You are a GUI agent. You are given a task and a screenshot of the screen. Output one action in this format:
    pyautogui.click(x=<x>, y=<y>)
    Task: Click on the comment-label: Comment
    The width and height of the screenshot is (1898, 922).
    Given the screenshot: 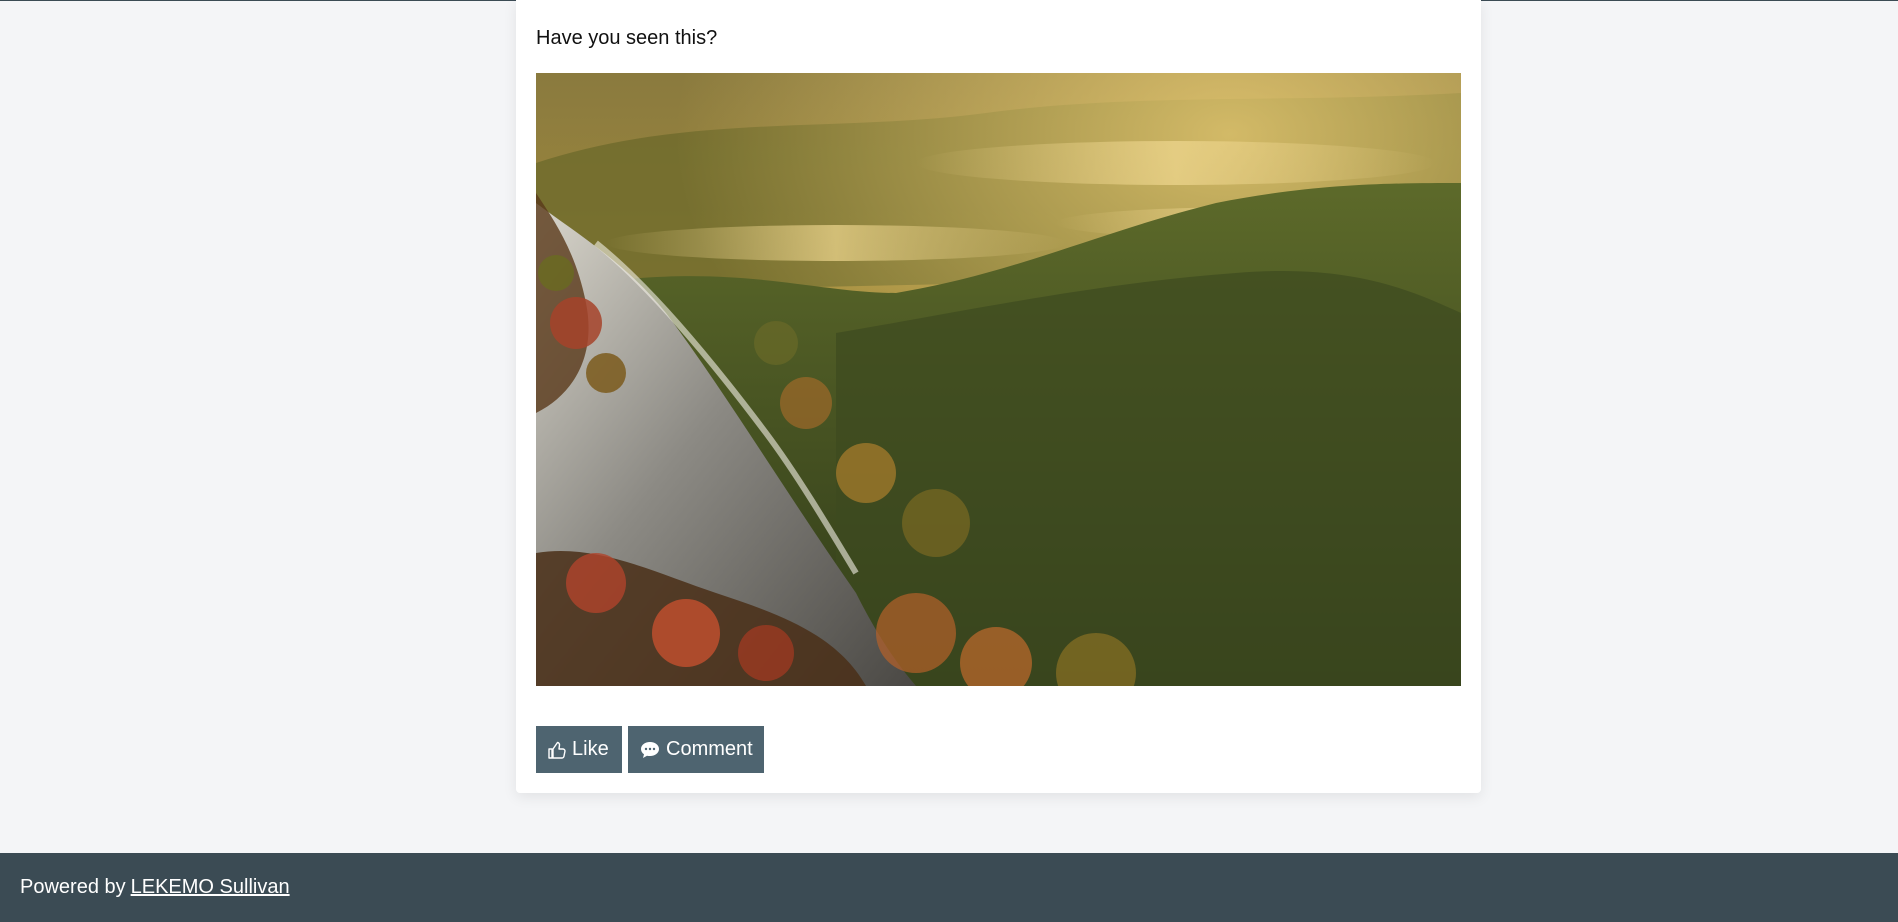 What is the action you would take?
    pyautogui.click(x=709, y=749)
    